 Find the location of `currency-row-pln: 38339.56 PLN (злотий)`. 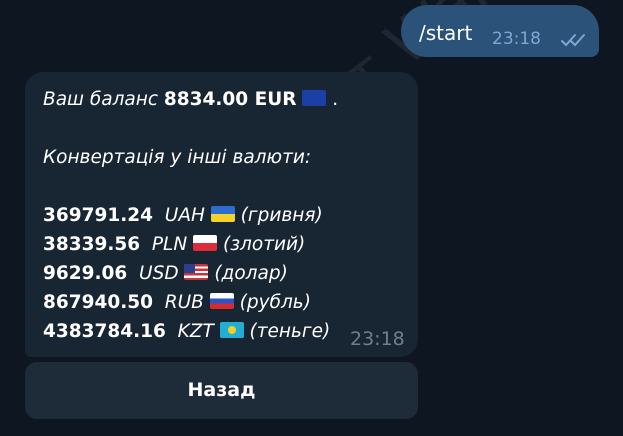

currency-row-pln: 38339.56 PLN (злотий) is located at coordinates (174, 244).